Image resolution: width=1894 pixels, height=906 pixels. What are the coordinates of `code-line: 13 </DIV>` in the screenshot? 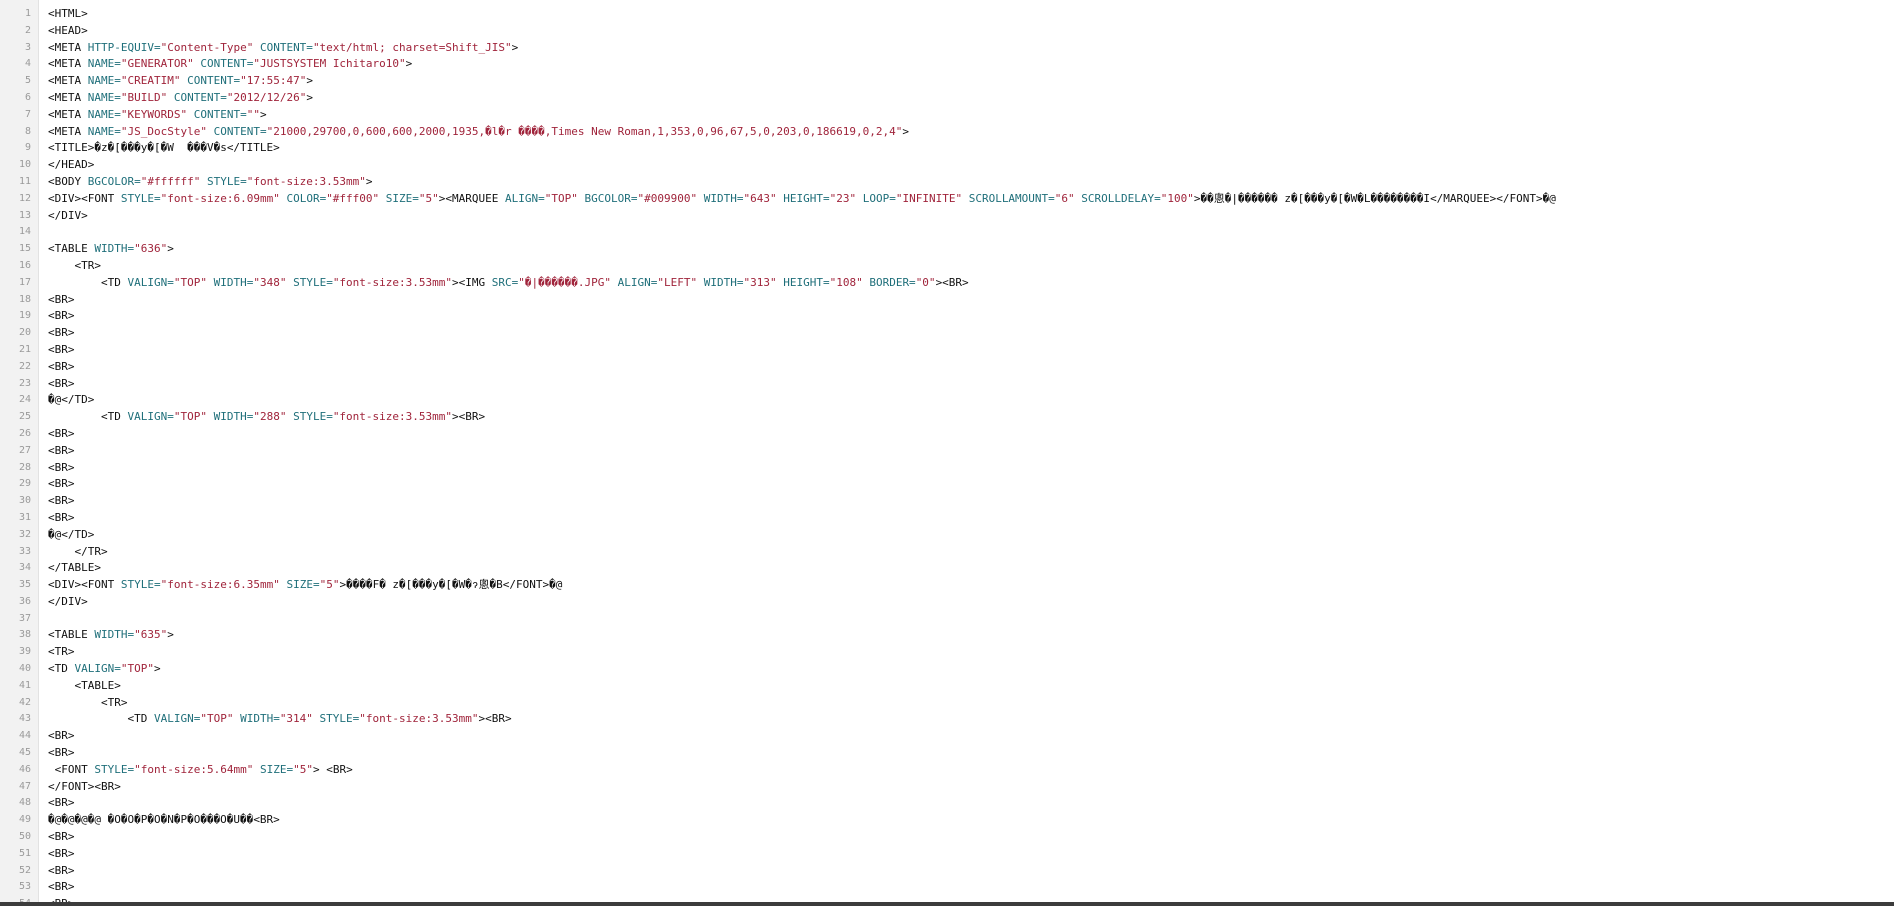 It's located at (947, 216).